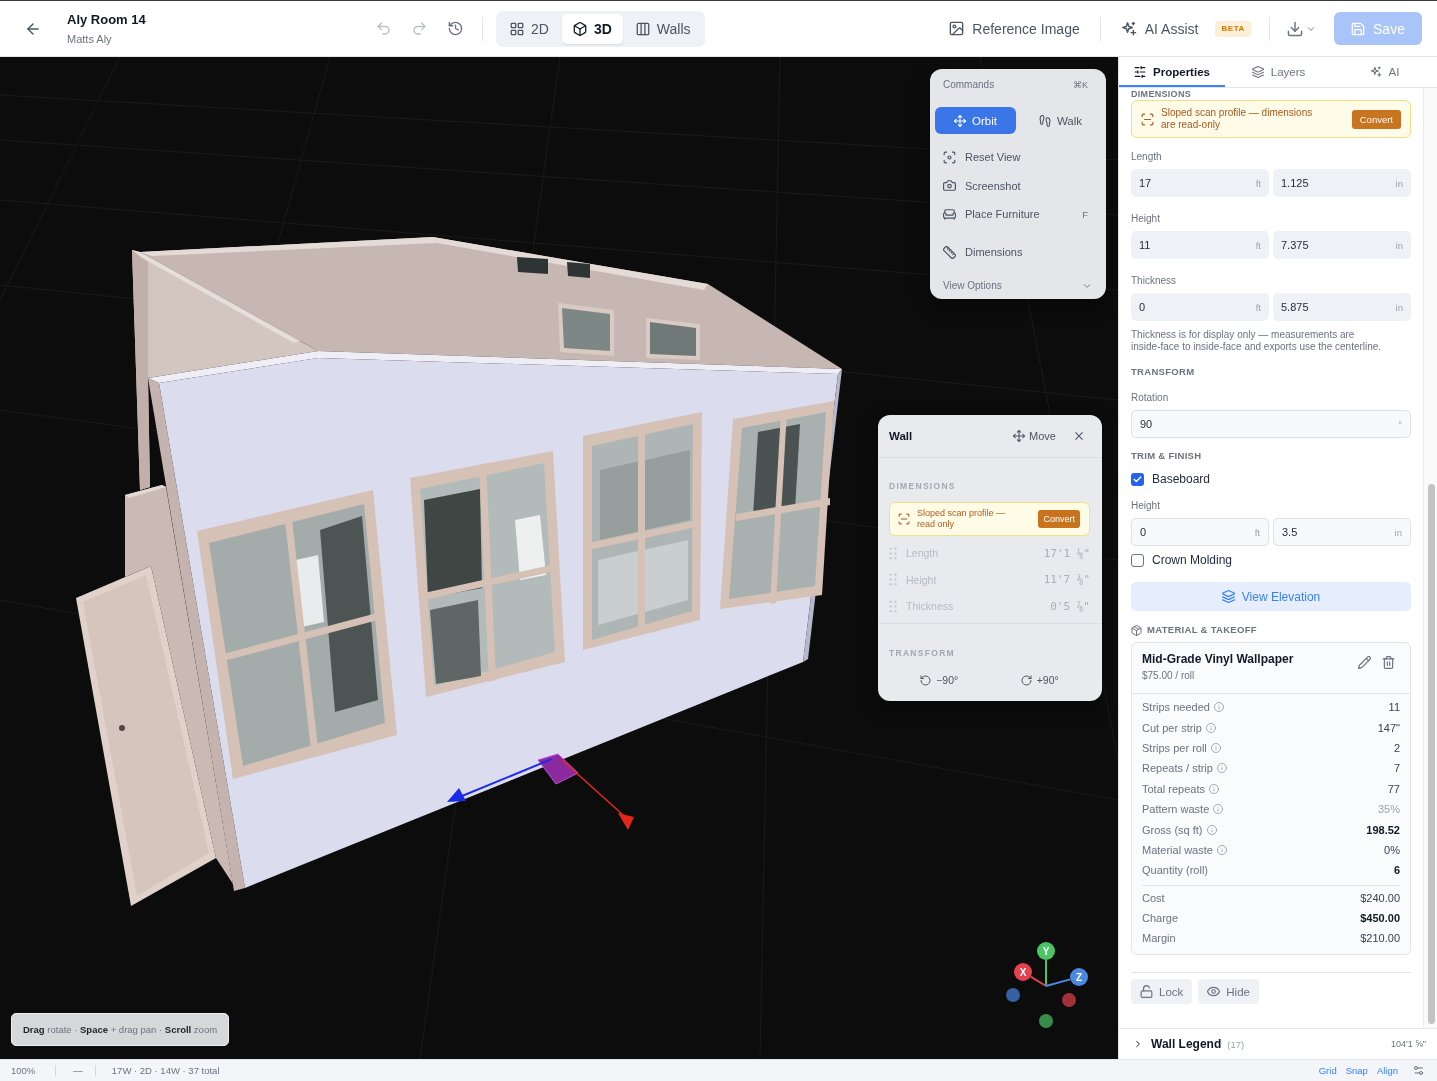 Image resolution: width=1437 pixels, height=1081 pixels. Describe the element at coordinates (1200, 183) in the screenshot. I see `measurement-field: 17 ft` at that location.